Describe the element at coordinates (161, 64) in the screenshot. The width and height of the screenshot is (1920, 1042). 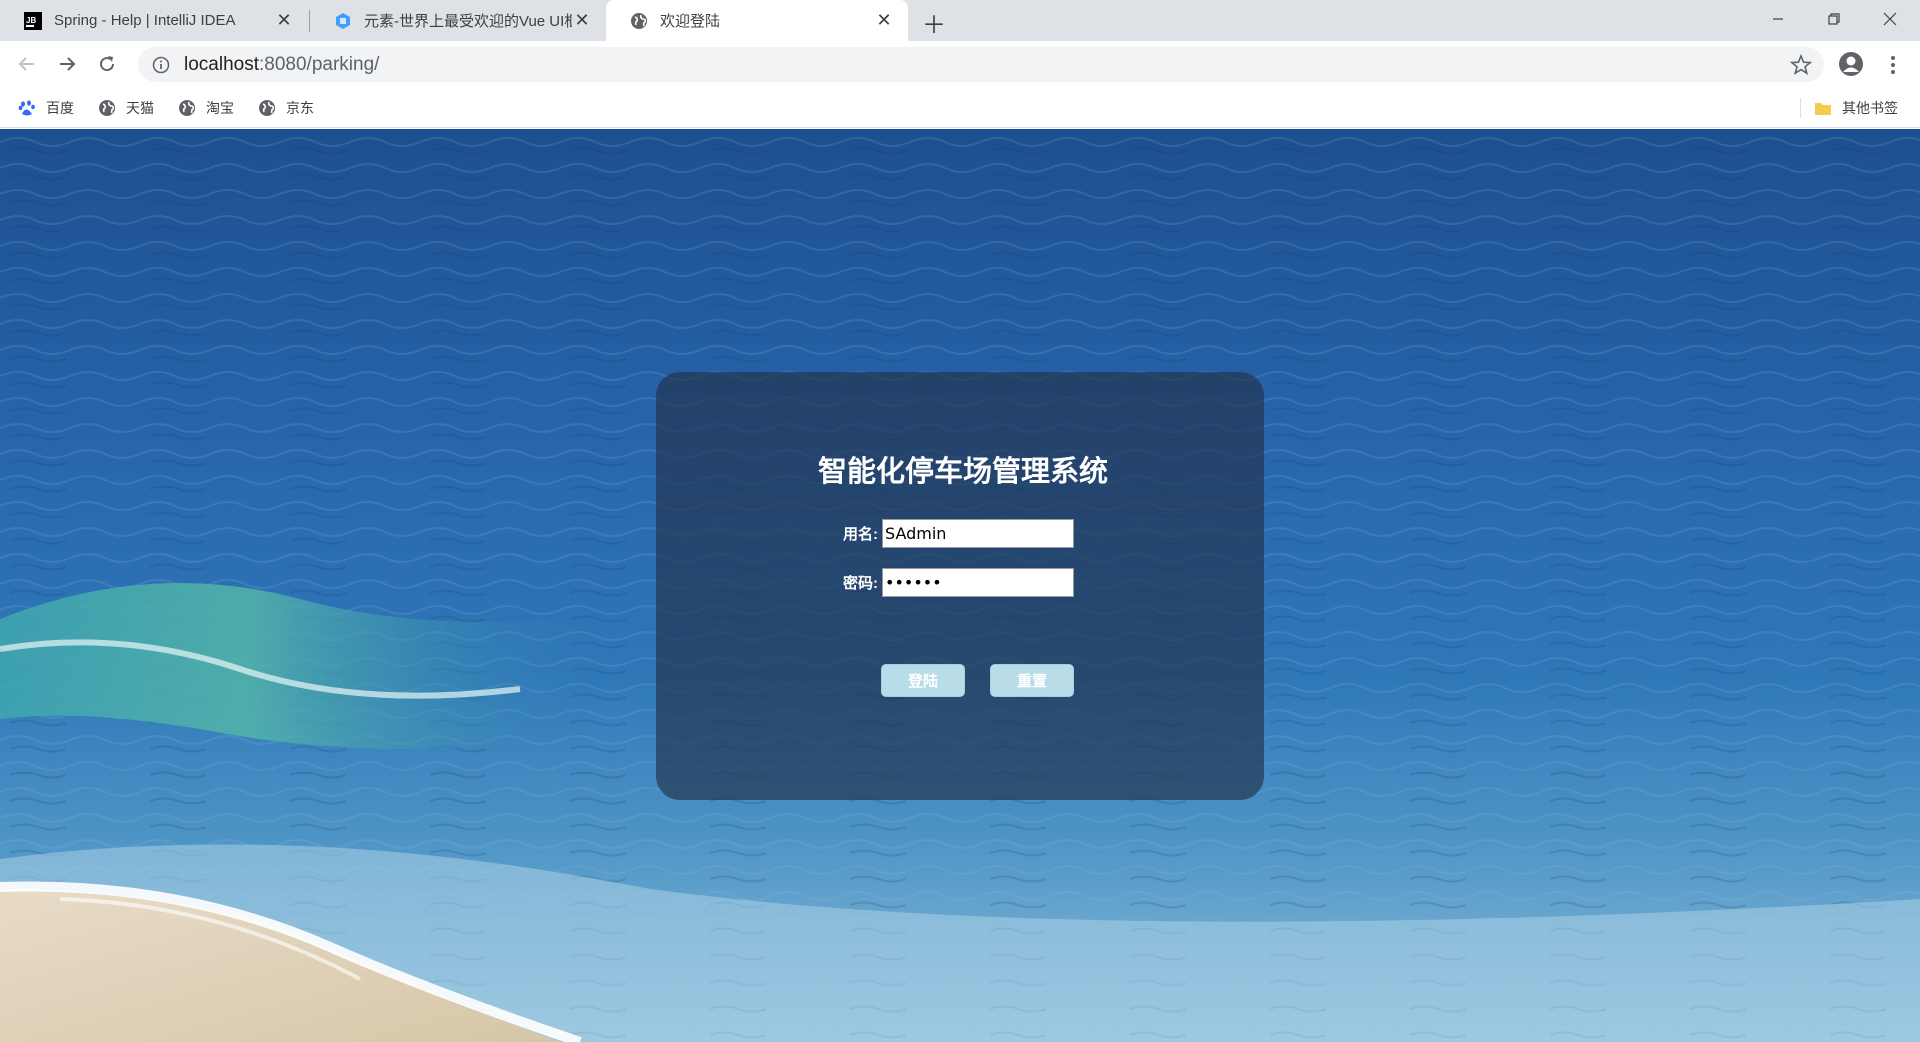
I see `info-icon` at that location.